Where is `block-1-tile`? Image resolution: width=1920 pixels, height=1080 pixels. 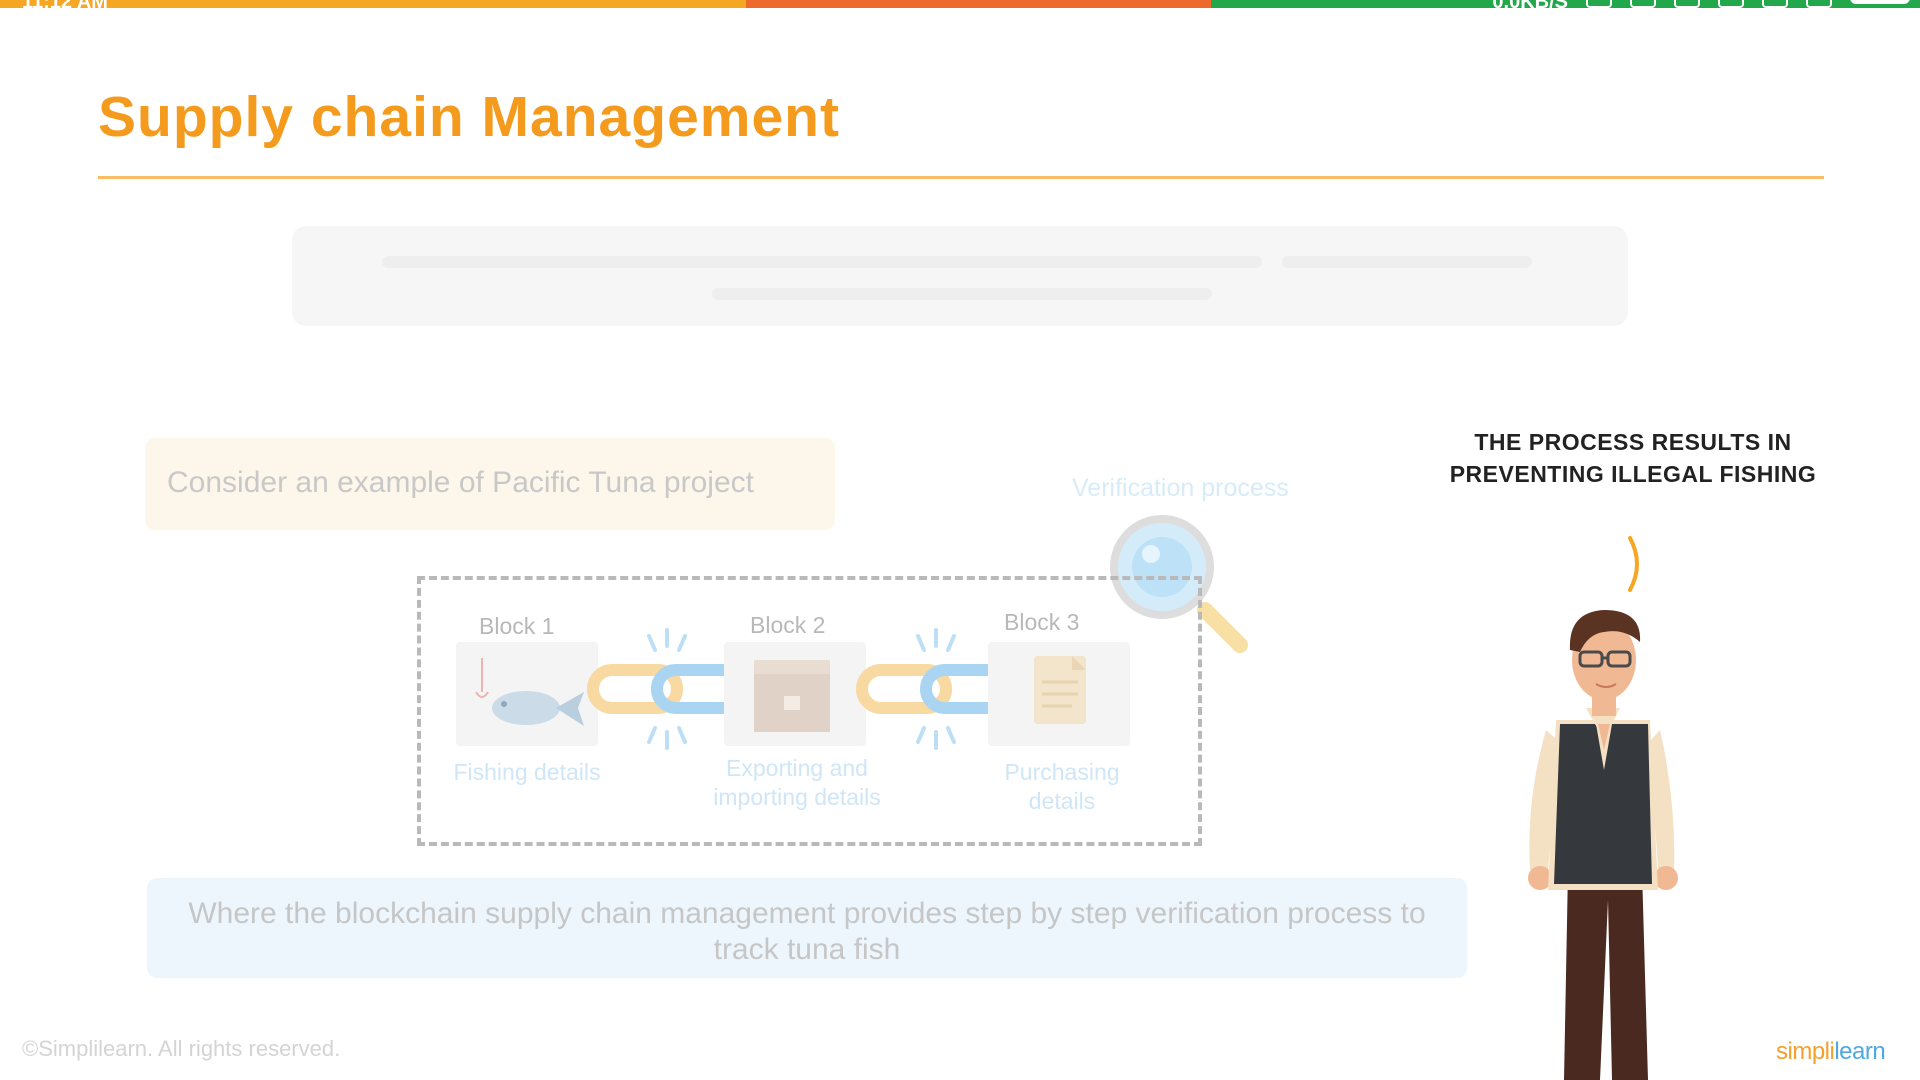 block-1-tile is located at coordinates (527, 694).